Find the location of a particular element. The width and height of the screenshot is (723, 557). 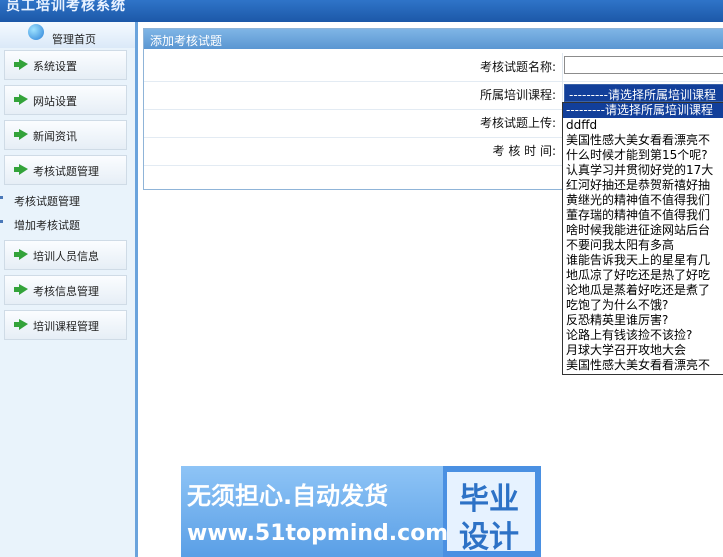

banner-right2: 设计 is located at coordinates (489, 537).